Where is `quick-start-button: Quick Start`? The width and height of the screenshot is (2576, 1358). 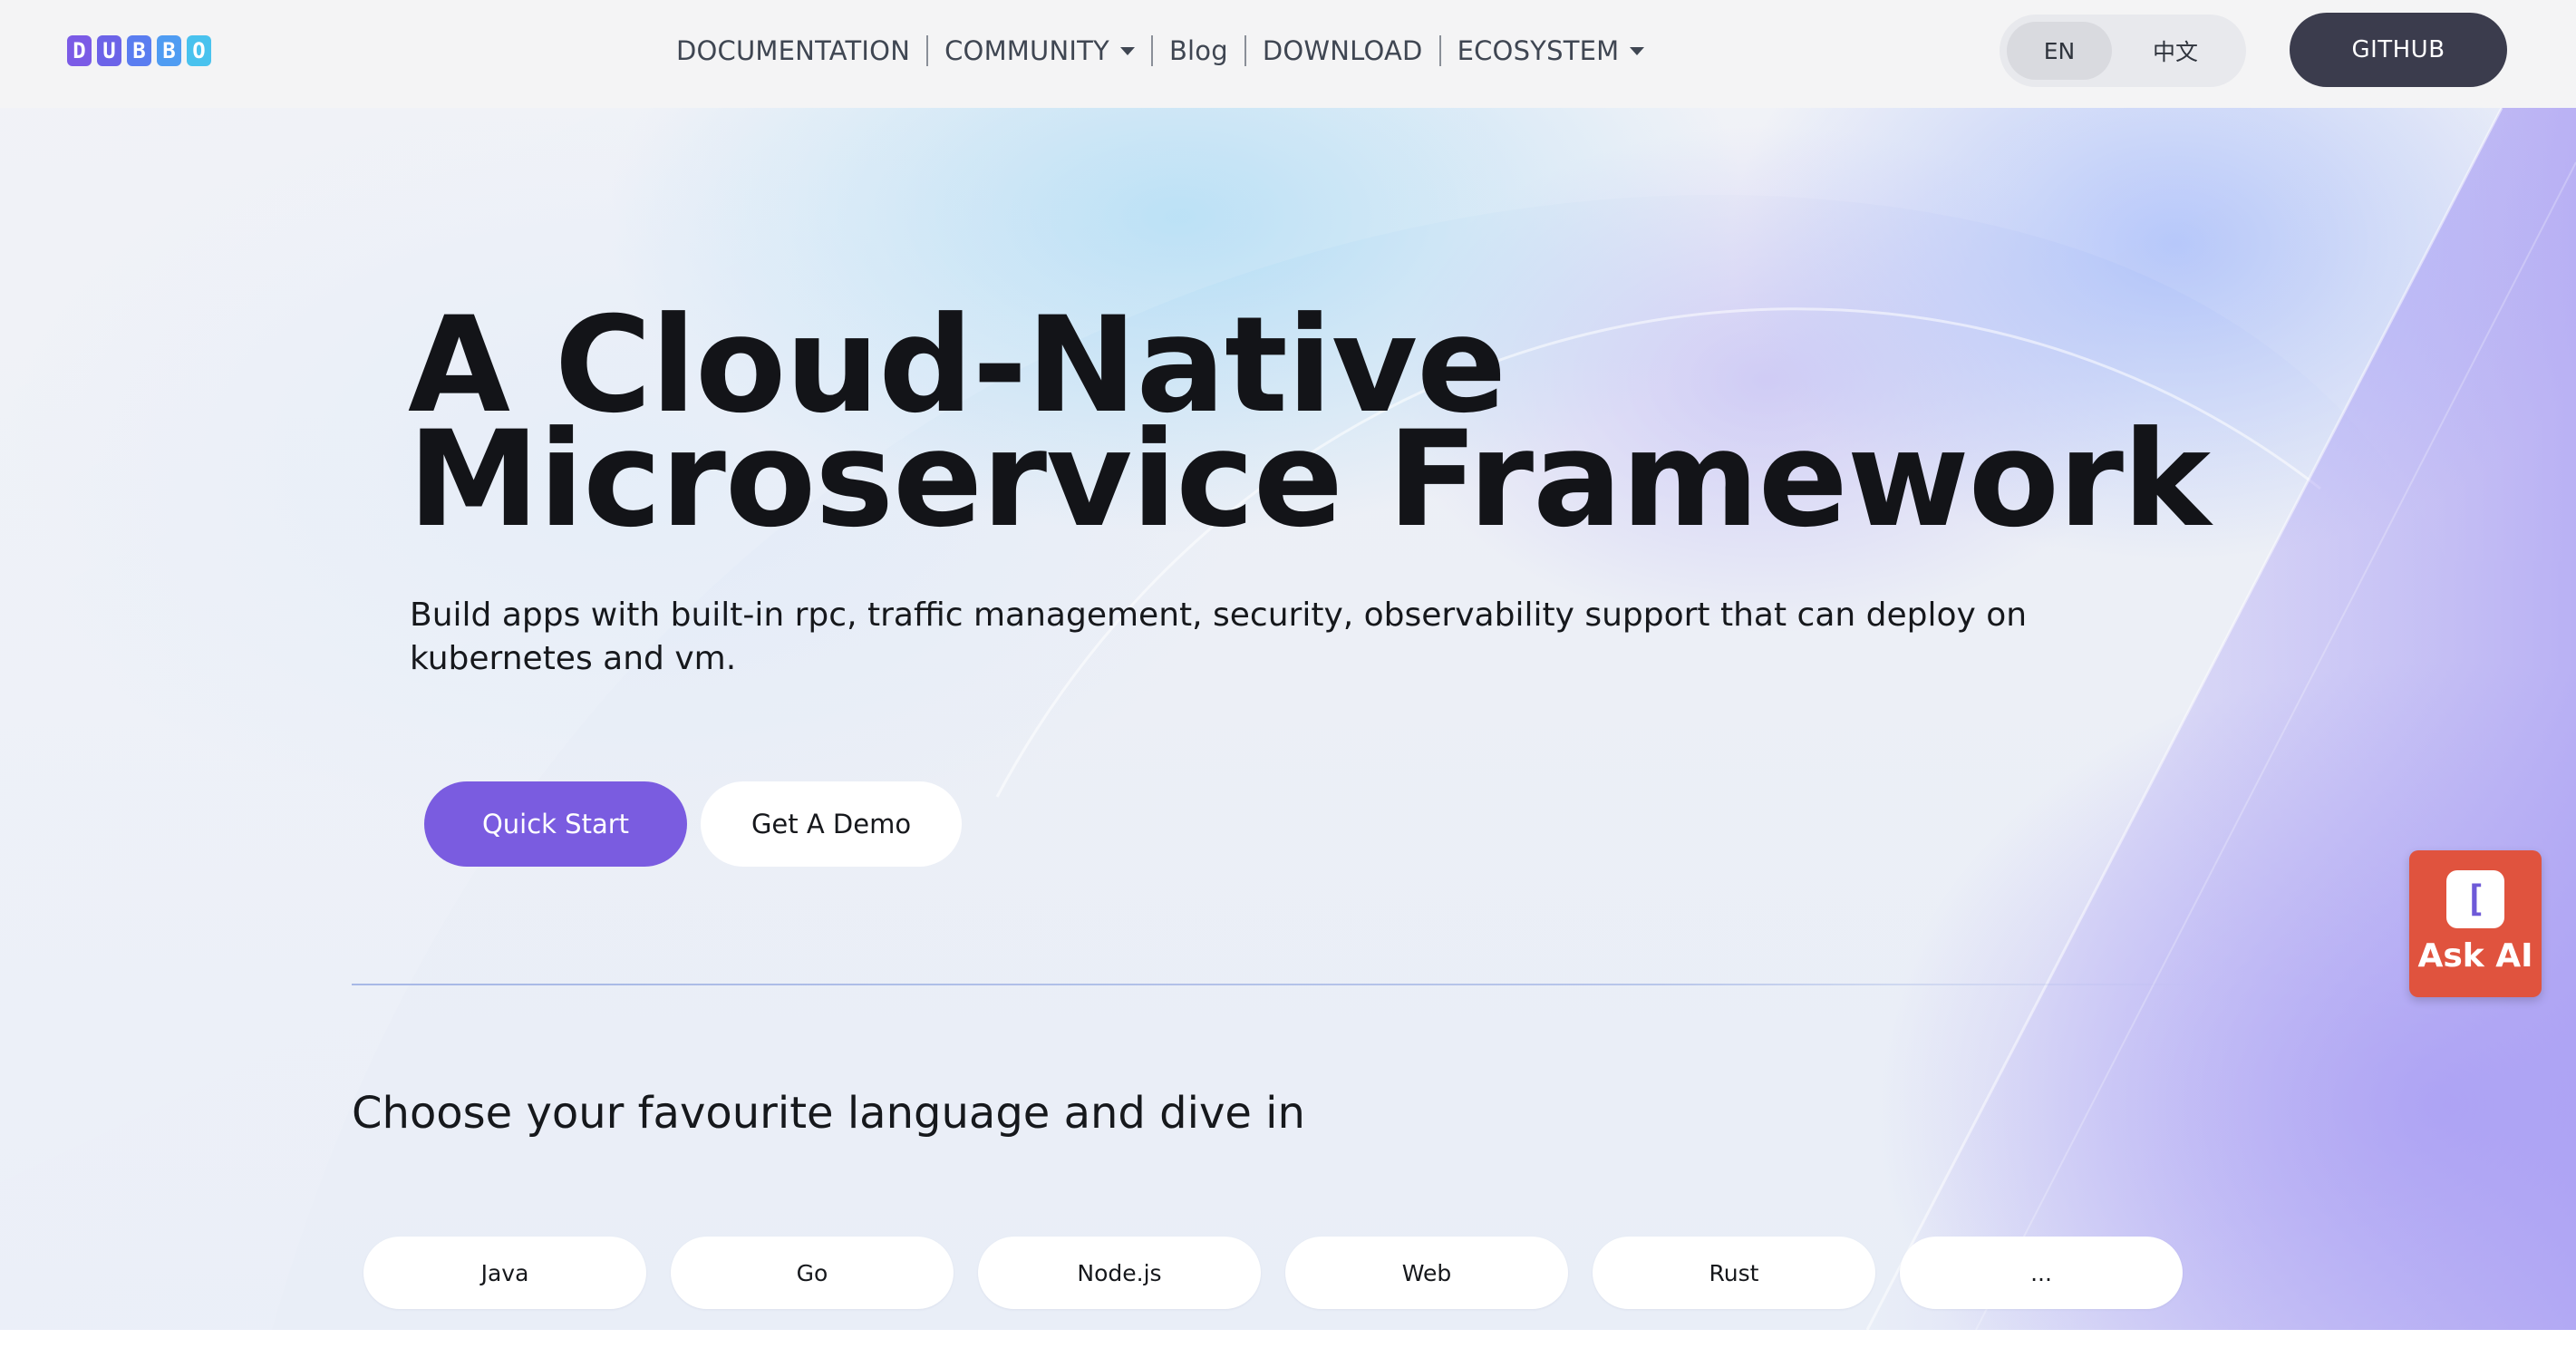 quick-start-button: Quick Start is located at coordinates (555, 824).